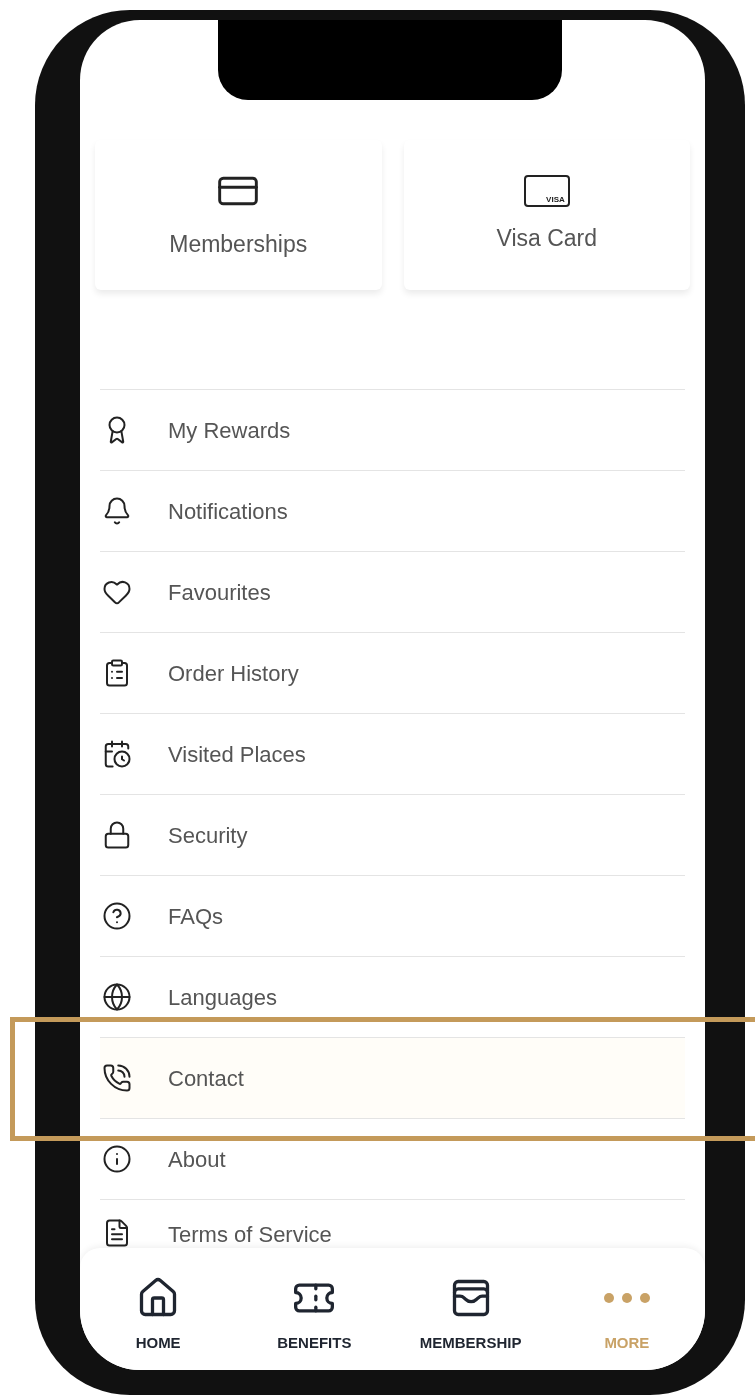 The width and height of the screenshot is (755, 1400). I want to click on visa-card-icon: VISA, so click(546, 190).